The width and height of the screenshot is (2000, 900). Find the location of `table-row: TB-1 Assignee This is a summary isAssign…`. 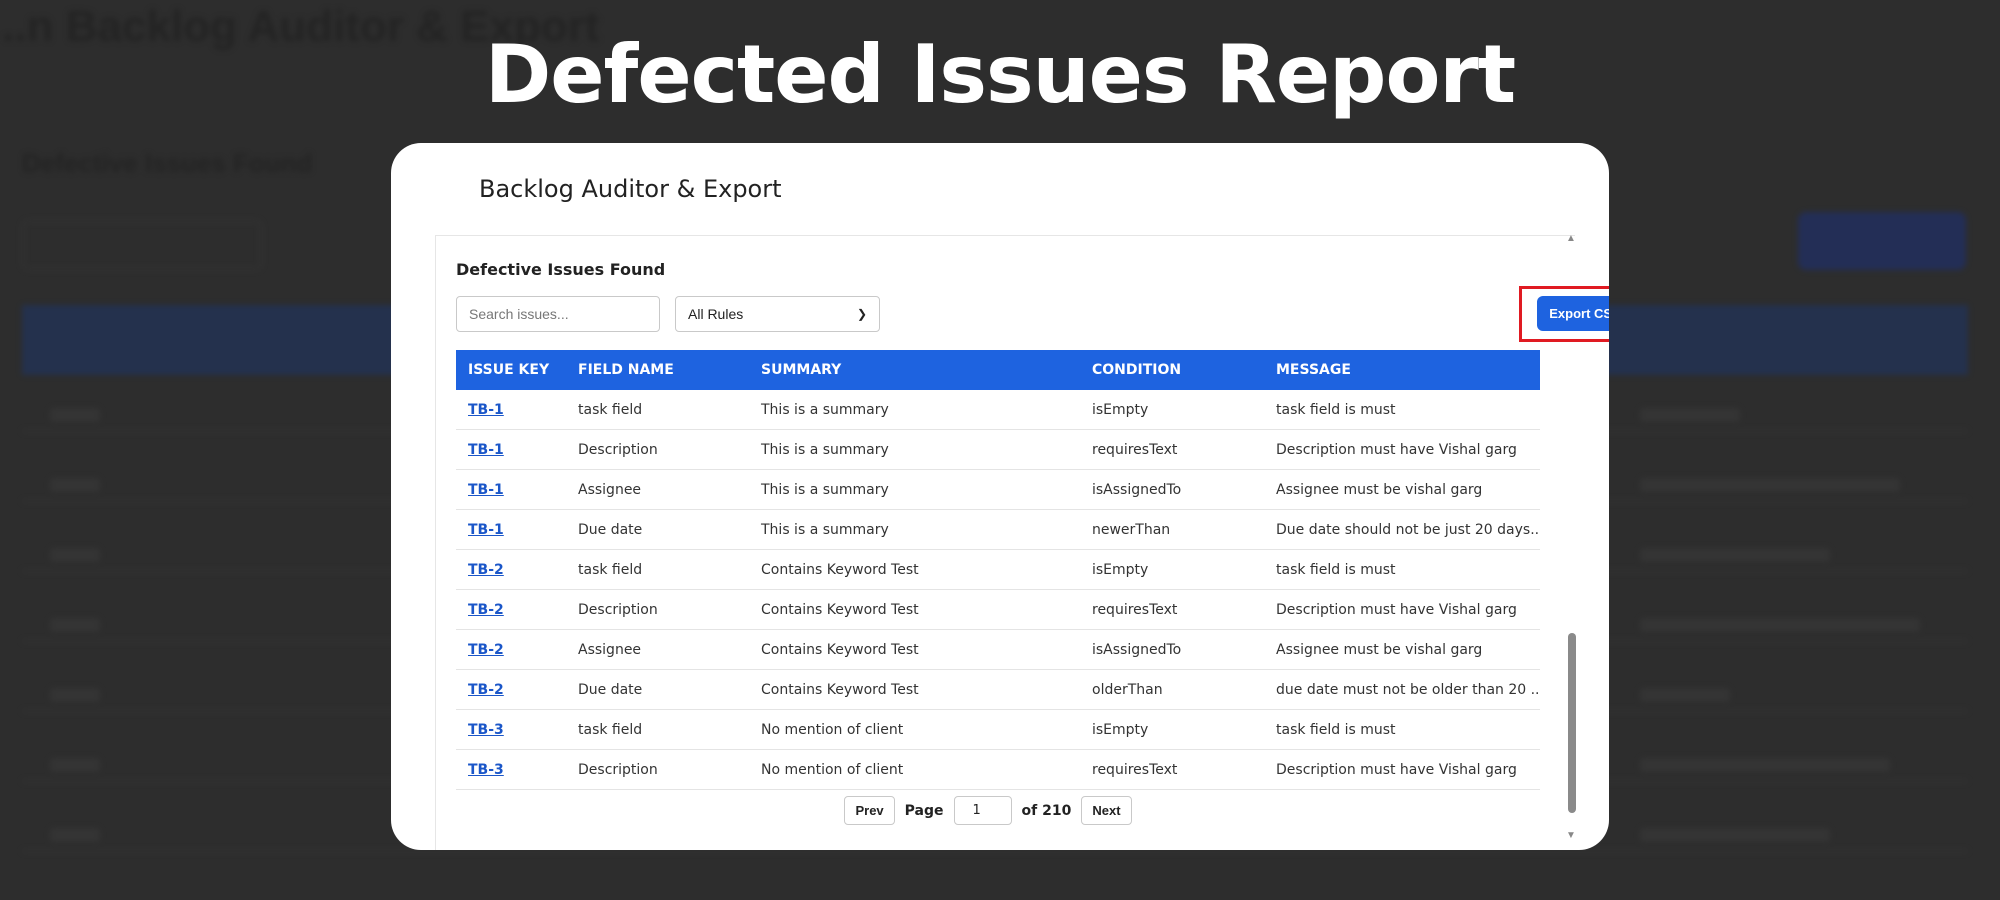

table-row: TB-1 Assignee This is a summary isAssign… is located at coordinates (998, 490).